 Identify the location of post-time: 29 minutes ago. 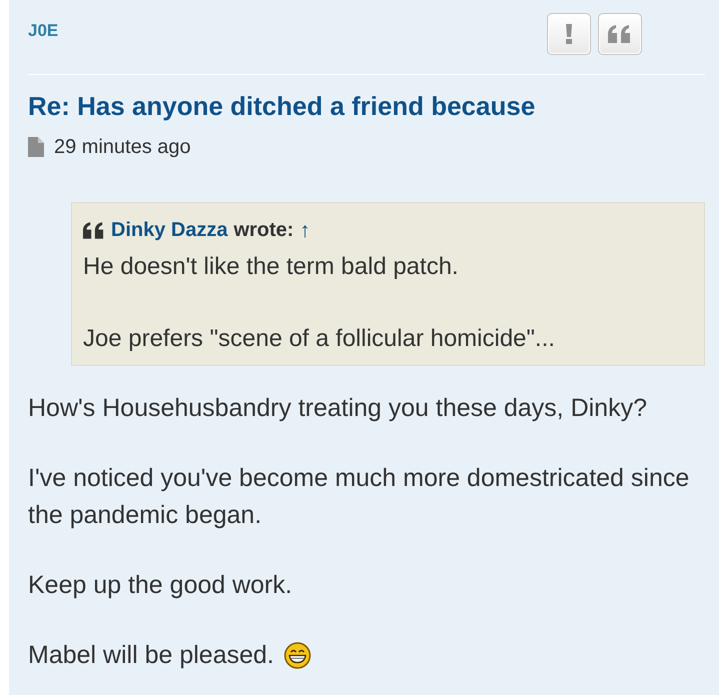
(122, 147).